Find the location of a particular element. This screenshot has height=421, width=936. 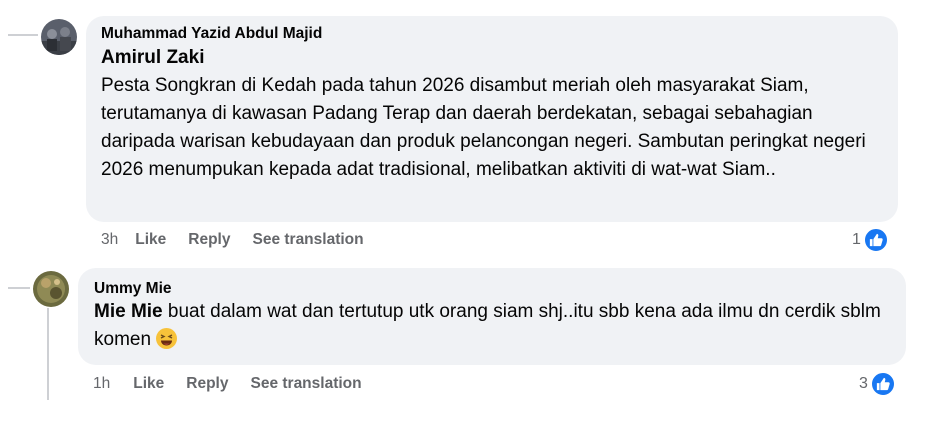

mention-link: Mie Mie is located at coordinates (128, 311).